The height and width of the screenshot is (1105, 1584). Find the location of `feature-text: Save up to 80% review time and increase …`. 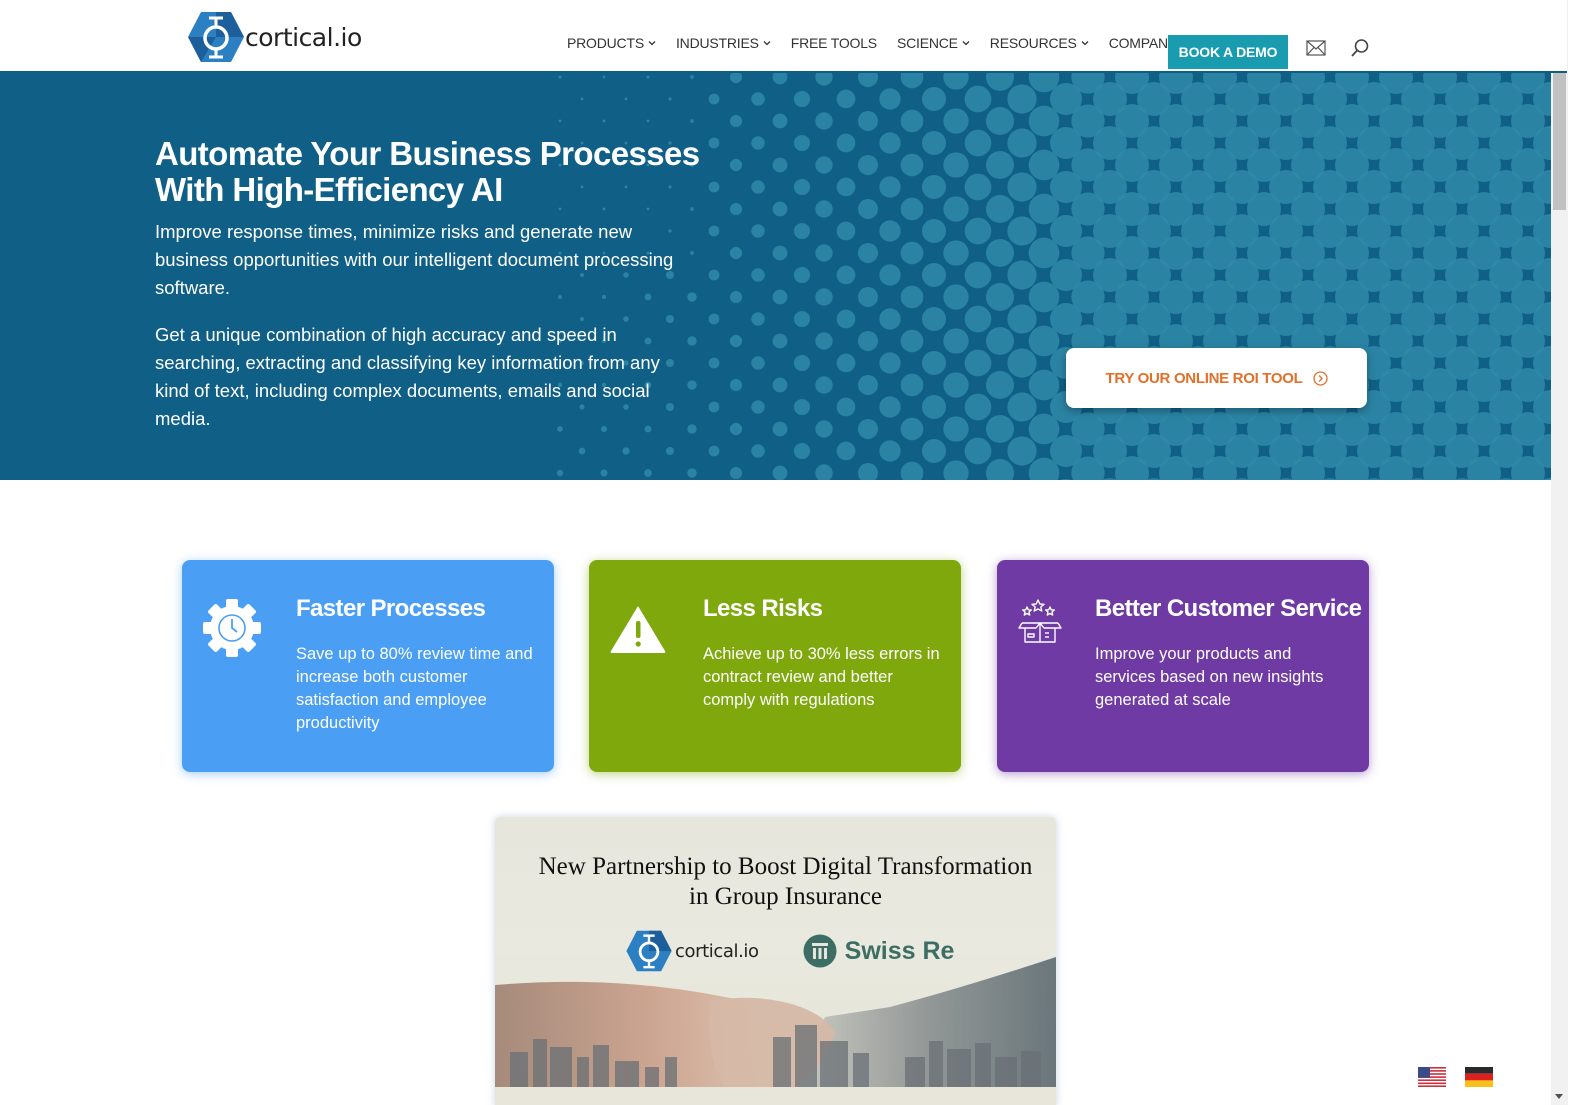

feature-text: Save up to 80% review time and increase … is located at coordinates (414, 688).